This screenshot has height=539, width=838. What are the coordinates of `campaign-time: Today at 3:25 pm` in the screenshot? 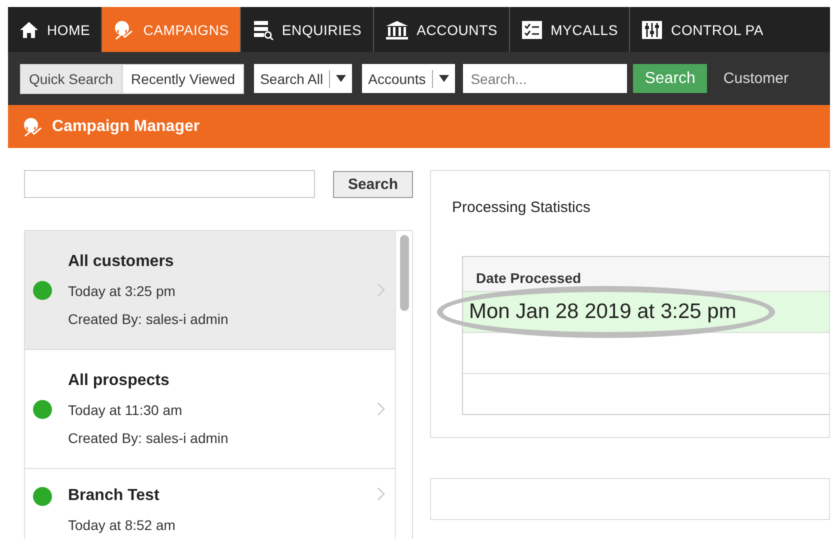 It's located at (122, 291).